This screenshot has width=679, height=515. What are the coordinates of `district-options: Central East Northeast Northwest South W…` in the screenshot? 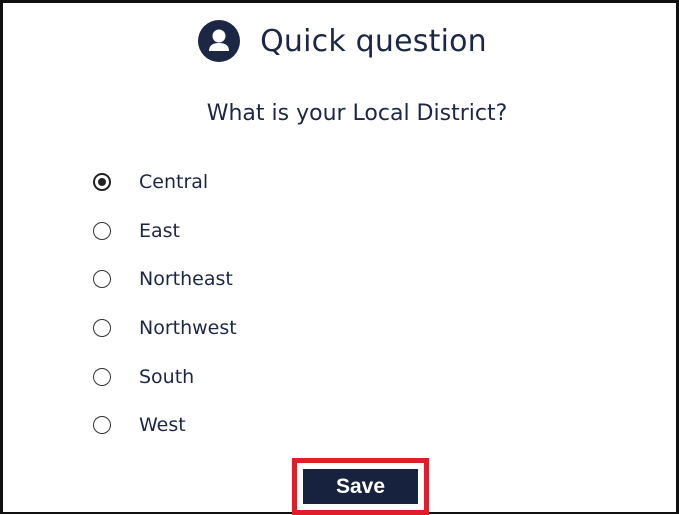 It's located at (165, 304).